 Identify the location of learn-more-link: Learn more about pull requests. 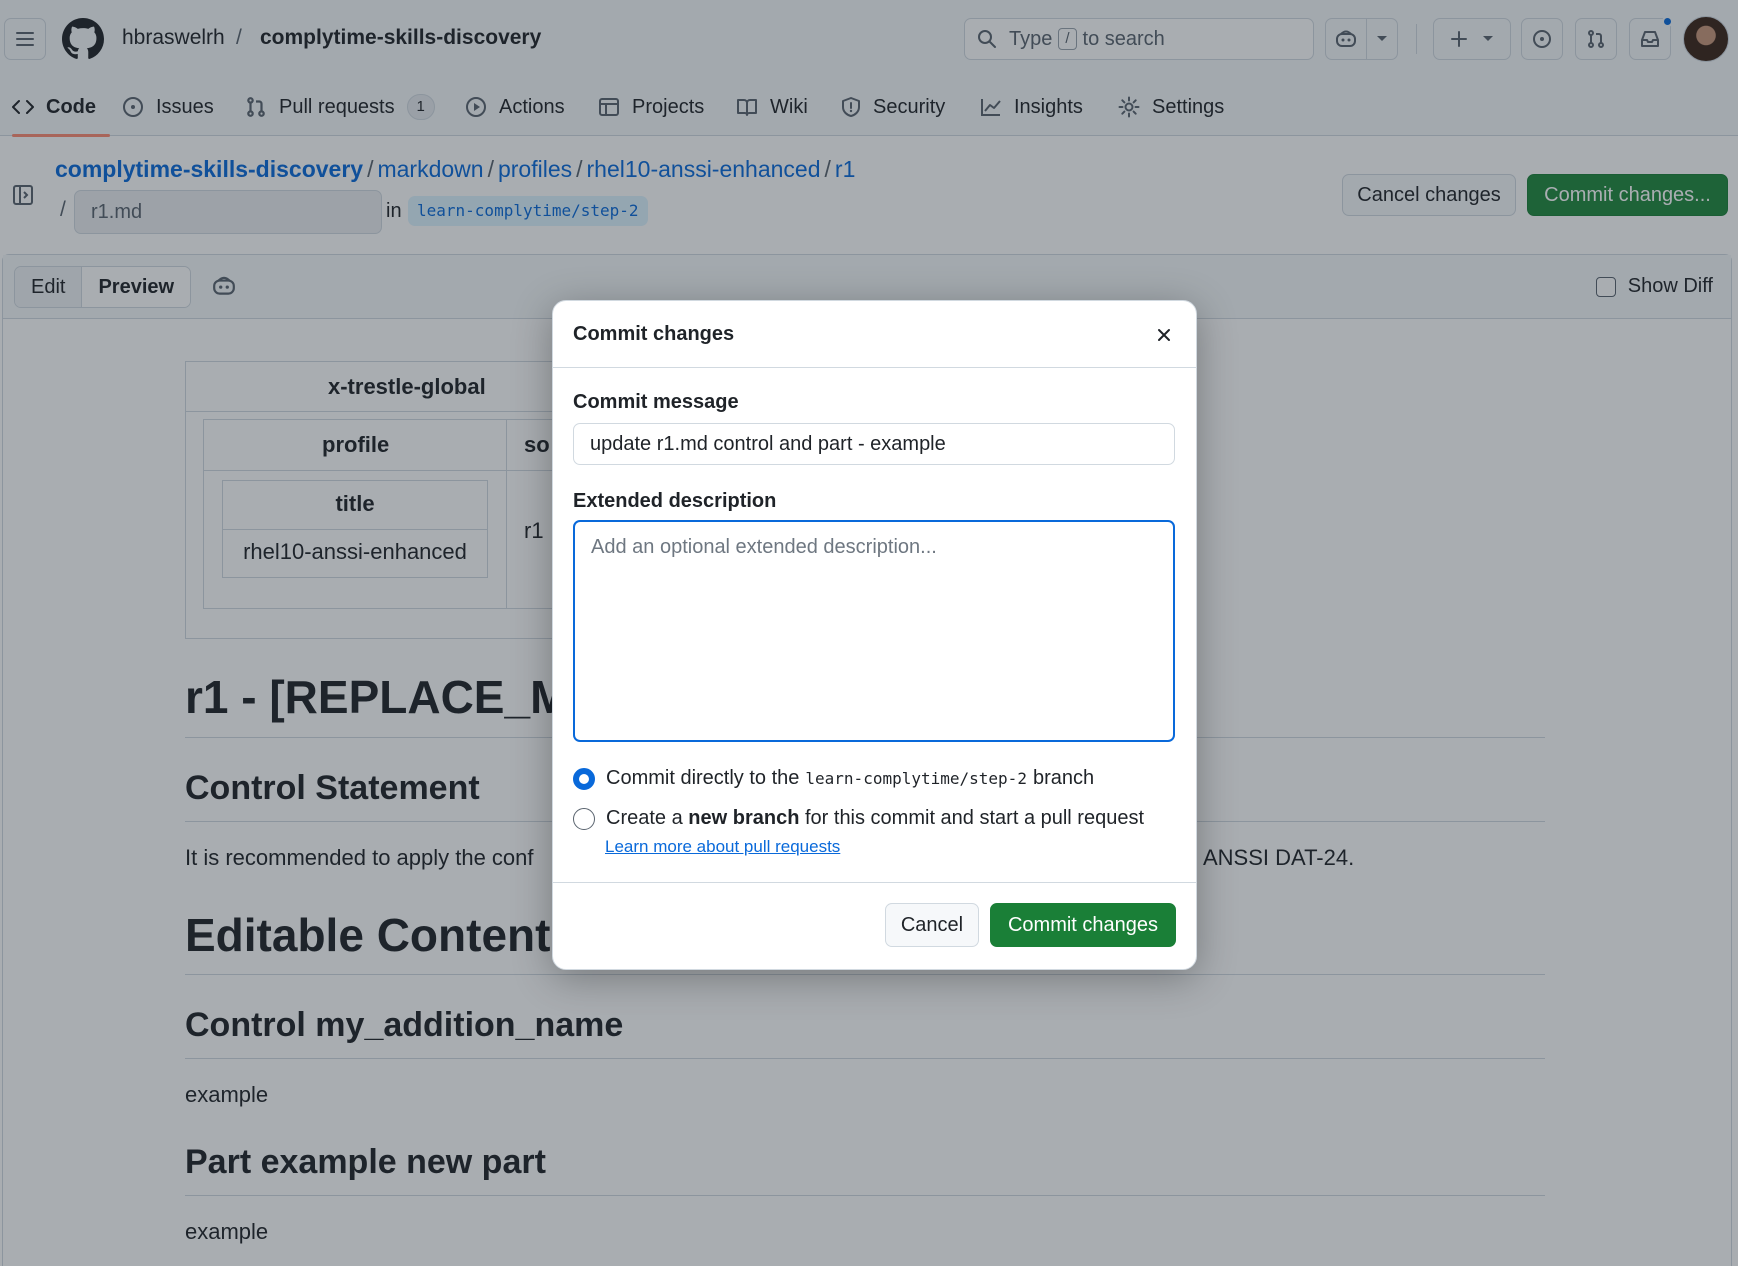
(722, 847).